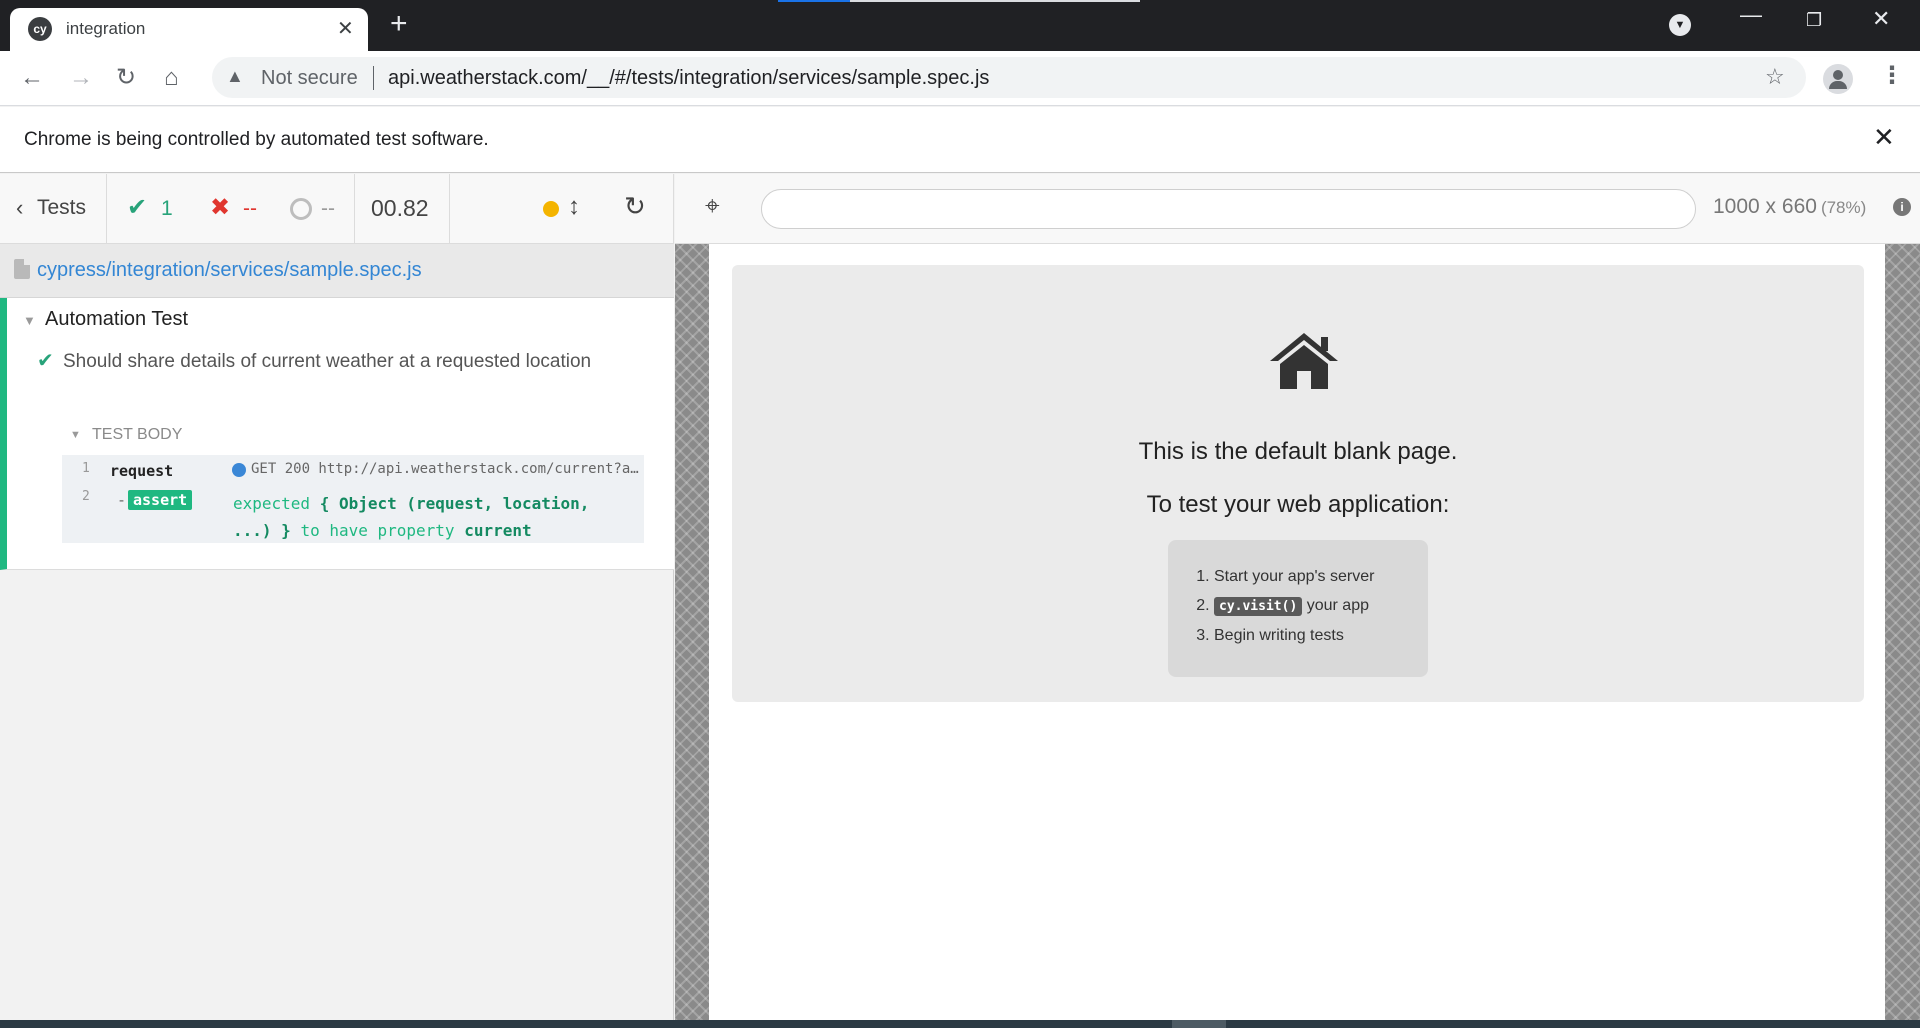 The image size is (1920, 1028). What do you see at coordinates (1680, 25) in the screenshot?
I see `tab-search-icon: ▼` at bounding box center [1680, 25].